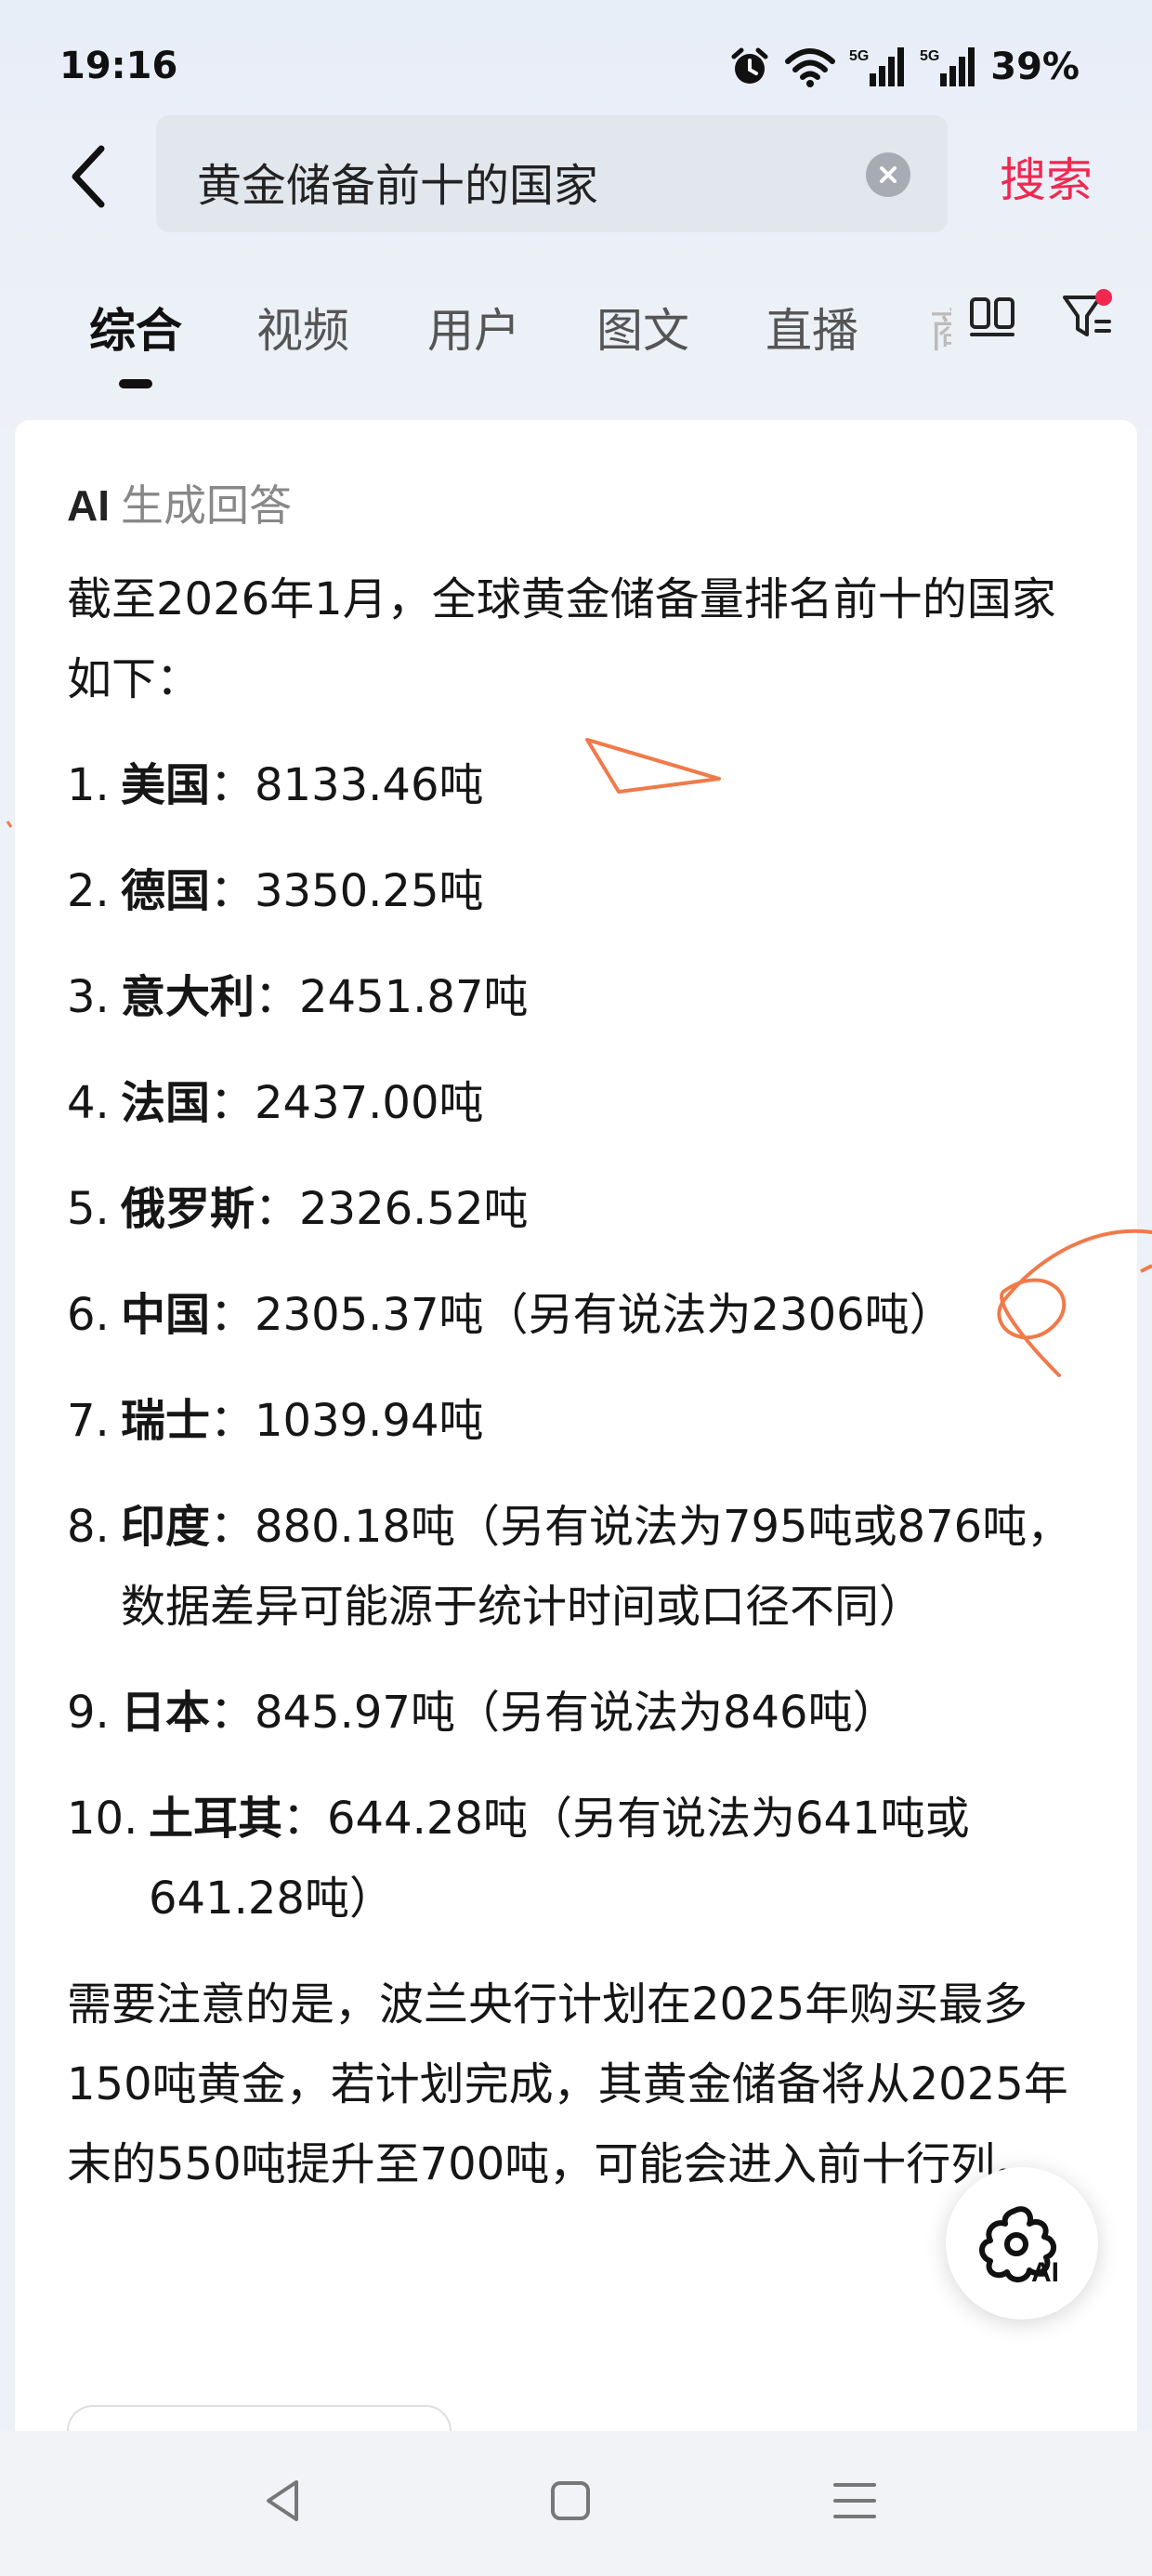 This screenshot has width=1152, height=2576. Describe the element at coordinates (302, 327) in the screenshot. I see `tab-video: 视频` at that location.